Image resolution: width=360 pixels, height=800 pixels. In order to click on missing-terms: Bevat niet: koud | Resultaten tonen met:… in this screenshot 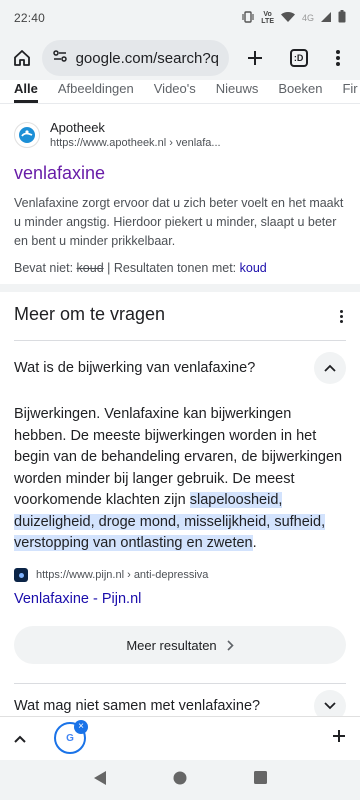, I will do `click(140, 268)`.